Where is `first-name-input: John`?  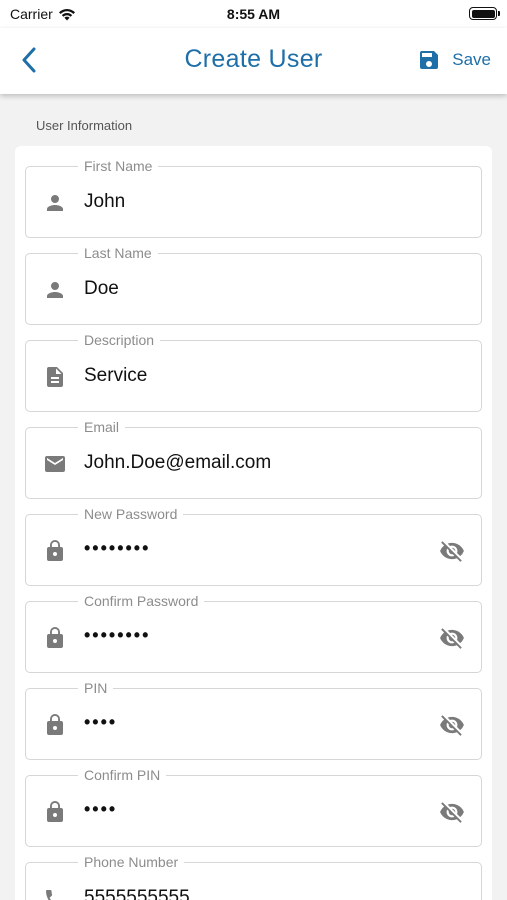 first-name-input: John is located at coordinates (104, 202).